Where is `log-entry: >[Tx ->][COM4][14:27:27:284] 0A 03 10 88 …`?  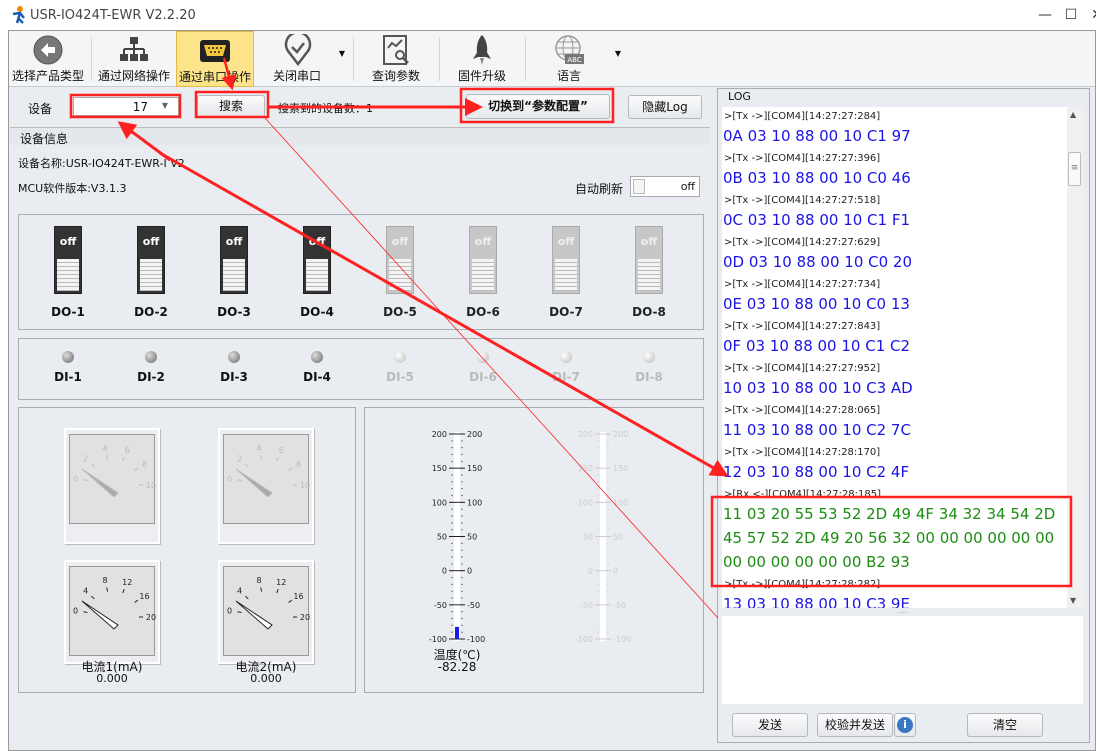
log-entry: >[Tx ->][COM4][14:27:27:284] 0A 03 10 88 … is located at coordinates (894, 130).